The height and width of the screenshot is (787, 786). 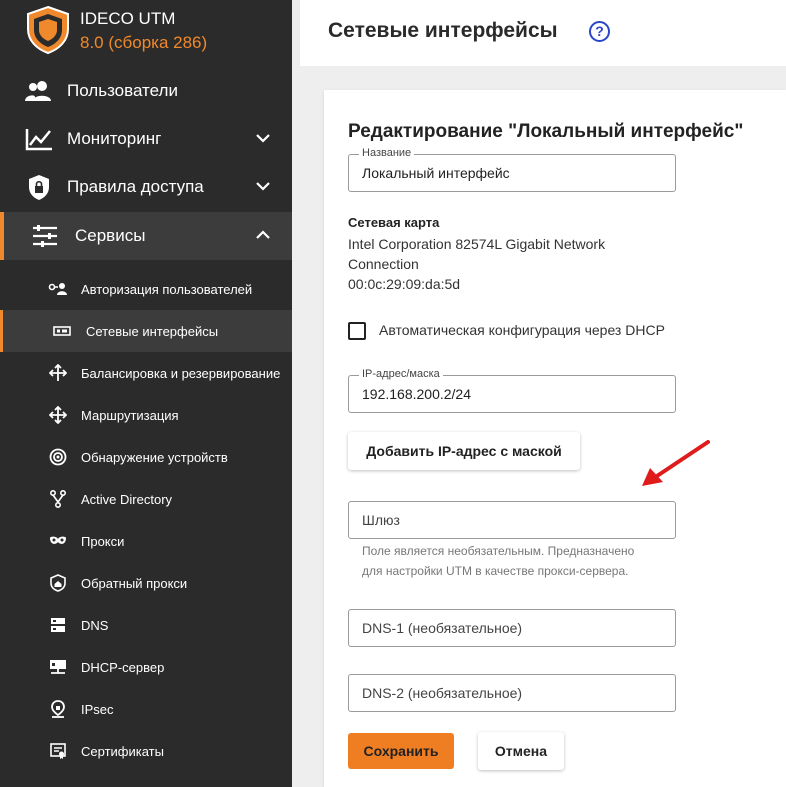 What do you see at coordinates (58, 667) in the screenshot?
I see `dhcp-icon` at bounding box center [58, 667].